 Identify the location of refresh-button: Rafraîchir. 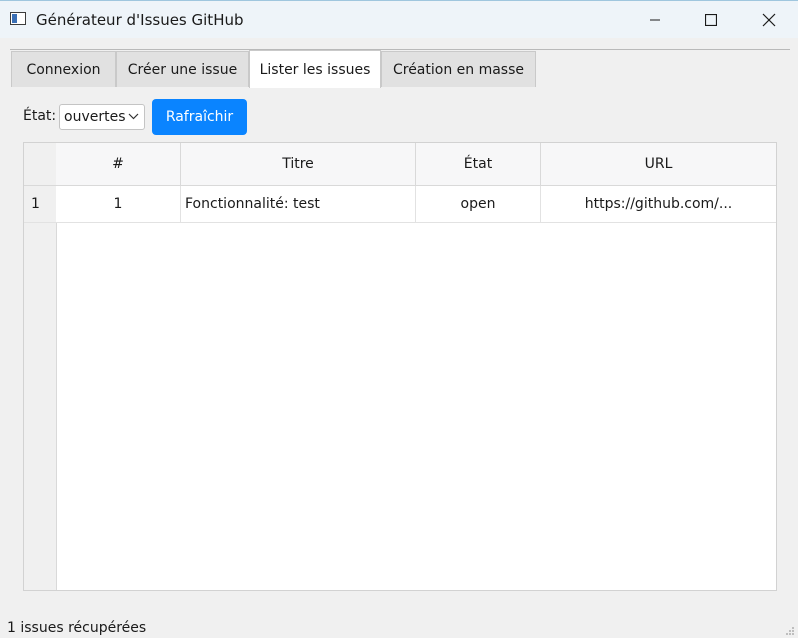
(199, 117).